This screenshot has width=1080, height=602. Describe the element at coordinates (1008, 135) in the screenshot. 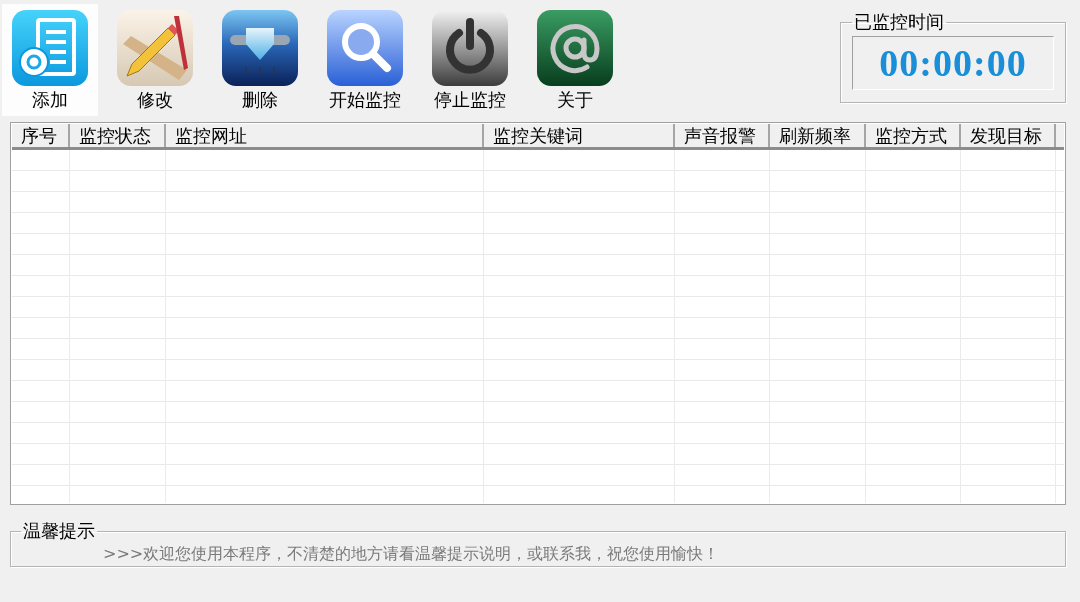

I see `column-header: 发现目标` at that location.